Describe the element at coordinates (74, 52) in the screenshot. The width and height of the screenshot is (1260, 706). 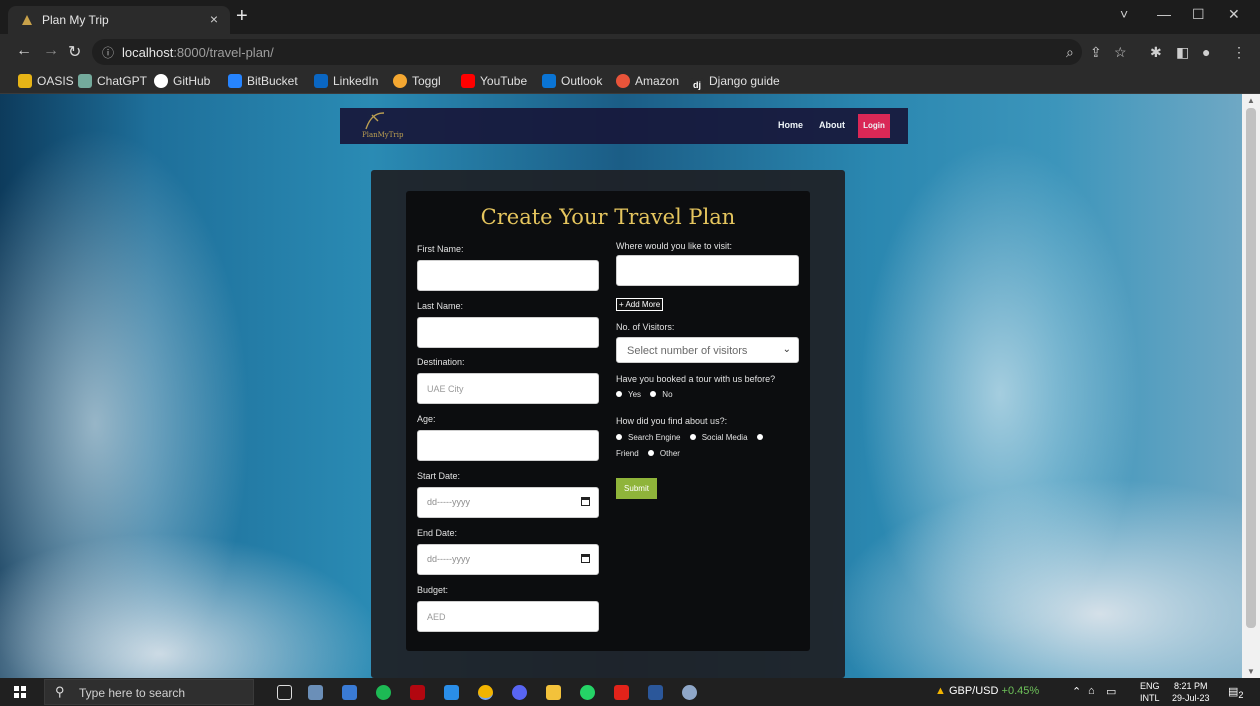
I see `reload-icon: ↻` at that location.